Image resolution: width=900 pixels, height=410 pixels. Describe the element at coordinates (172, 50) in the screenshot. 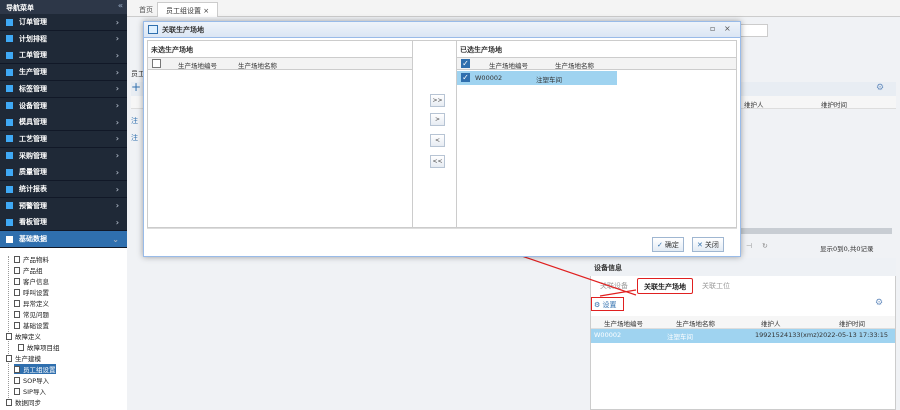

I see `unselected-title: 未选生产场地` at that location.